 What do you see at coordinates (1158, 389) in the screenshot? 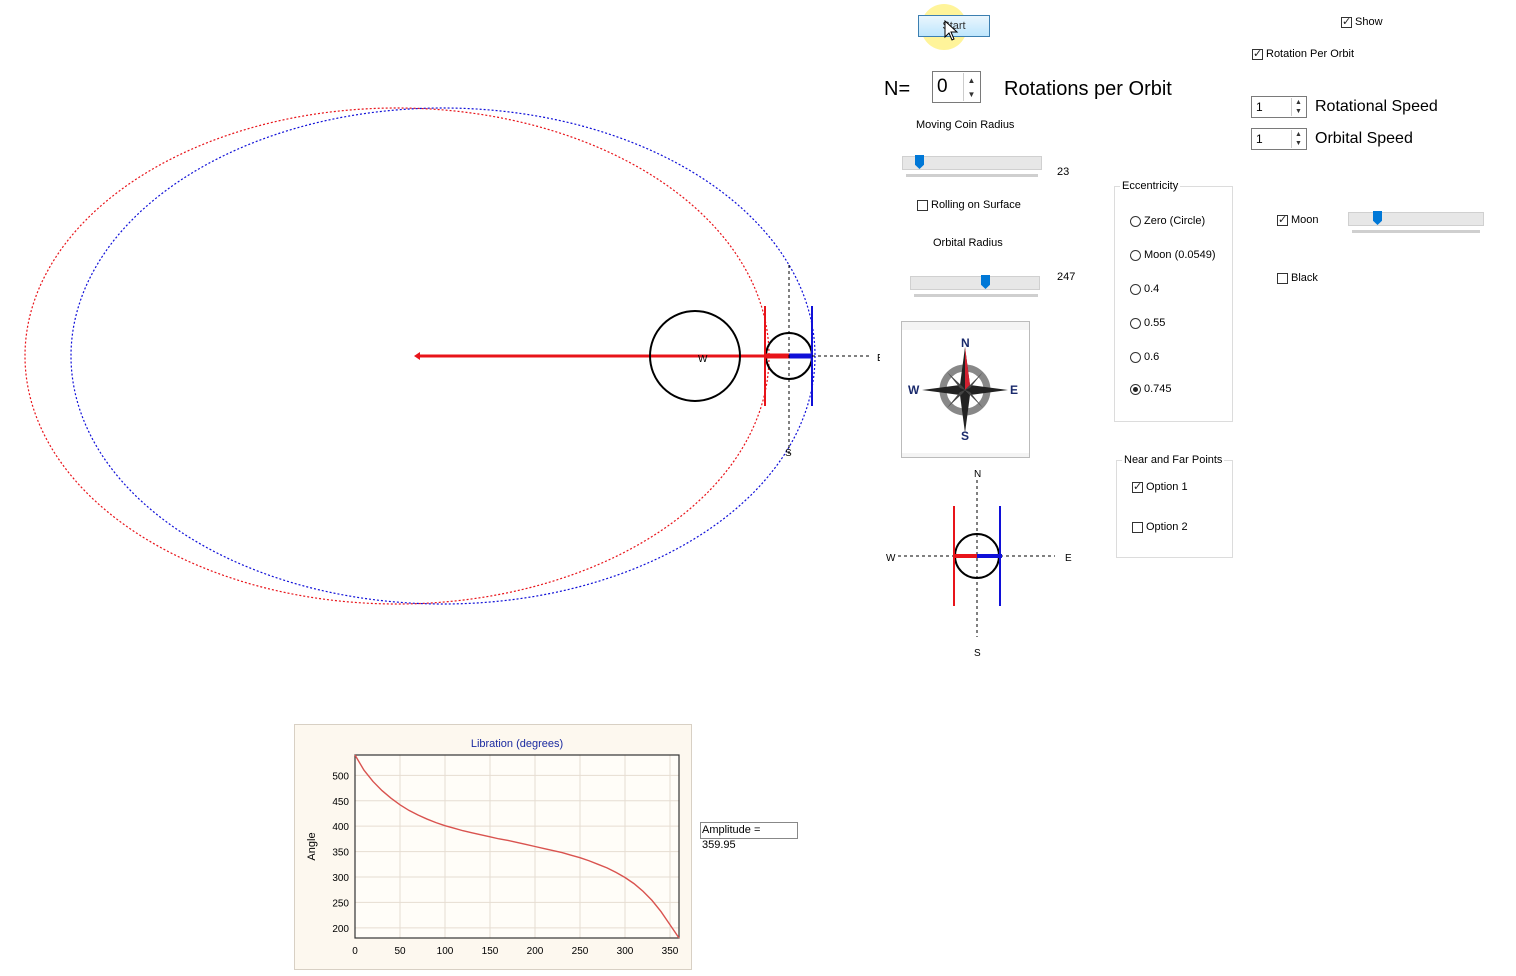
I see `eccentricity-option-label: 0.745` at bounding box center [1158, 389].